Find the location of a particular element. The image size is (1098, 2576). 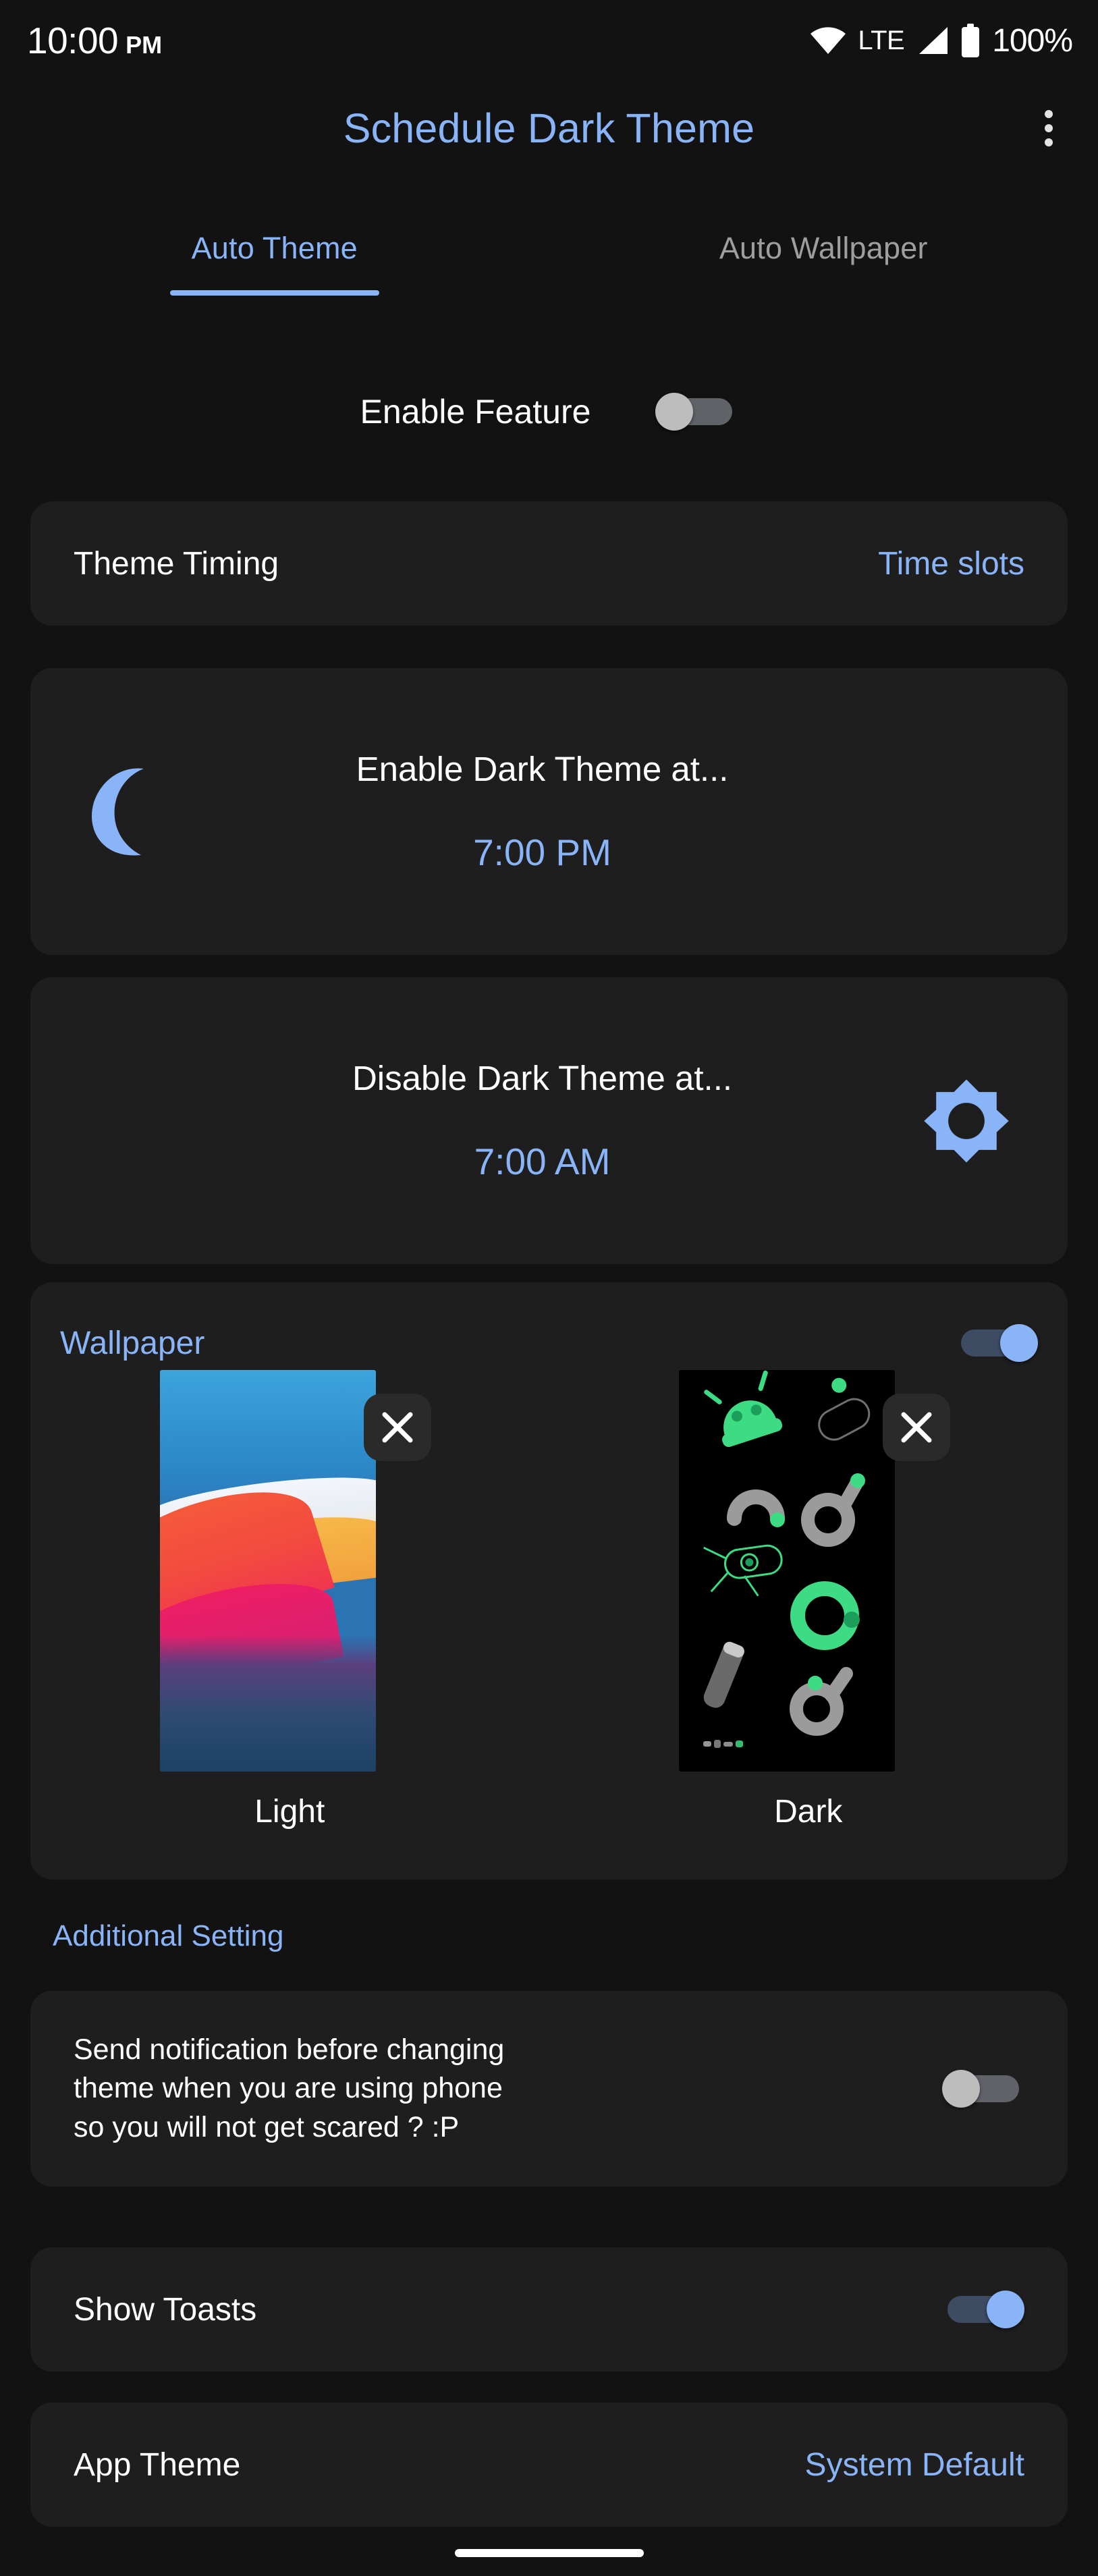

remove-light-wallpaper-button is located at coordinates (398, 1427).